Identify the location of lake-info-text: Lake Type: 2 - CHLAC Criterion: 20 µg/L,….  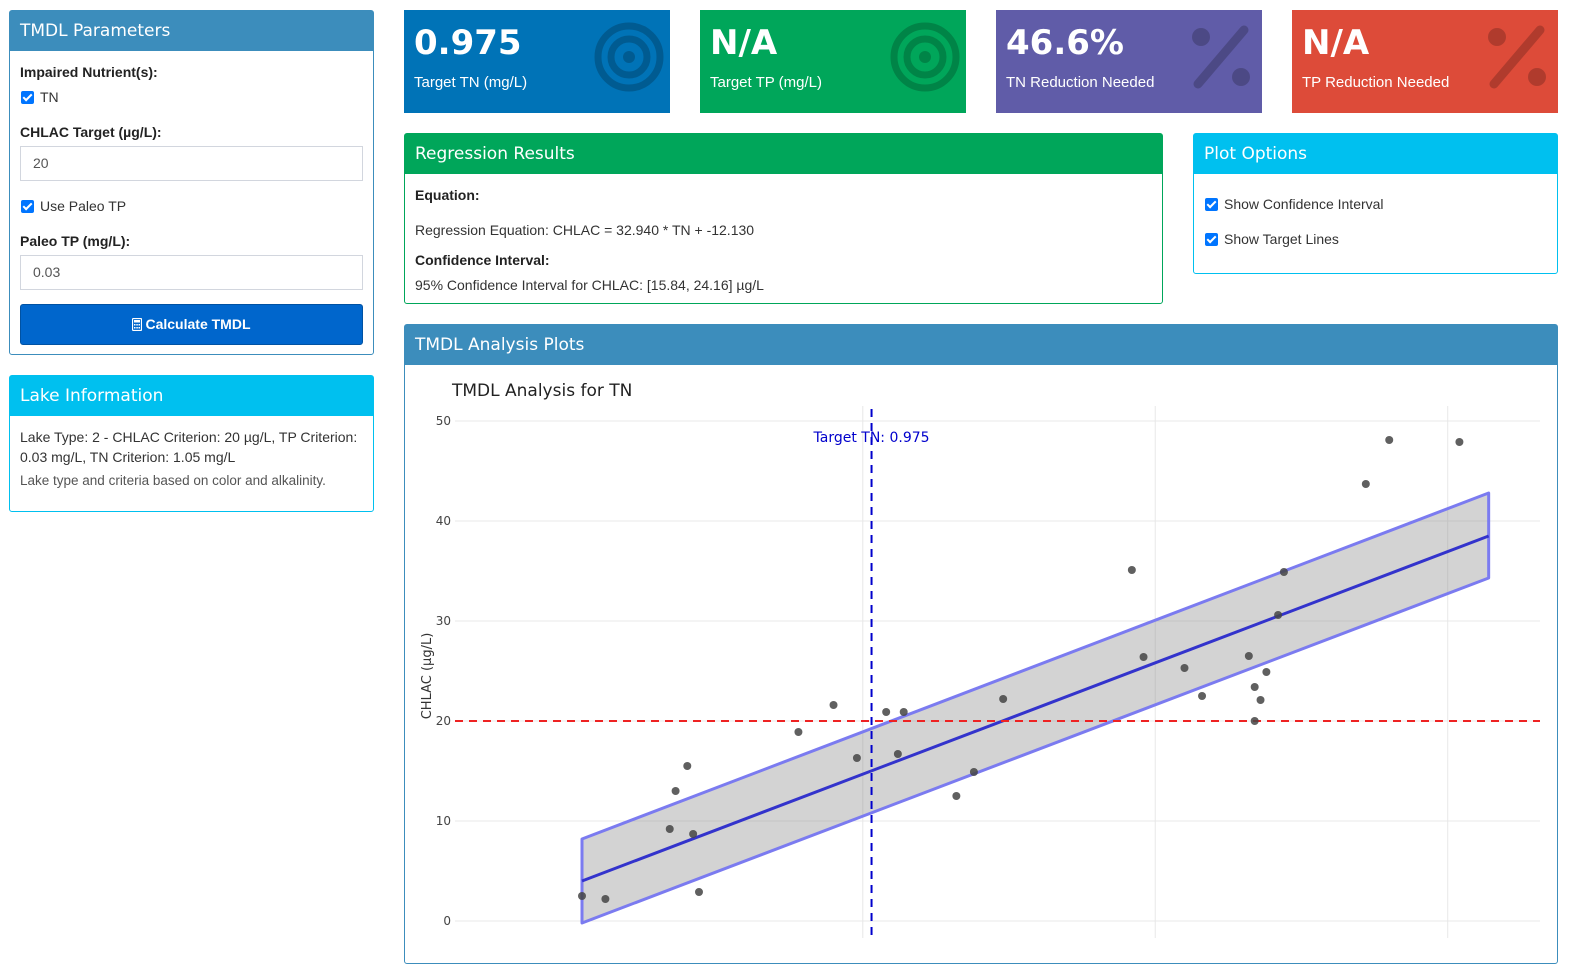
(189, 447).